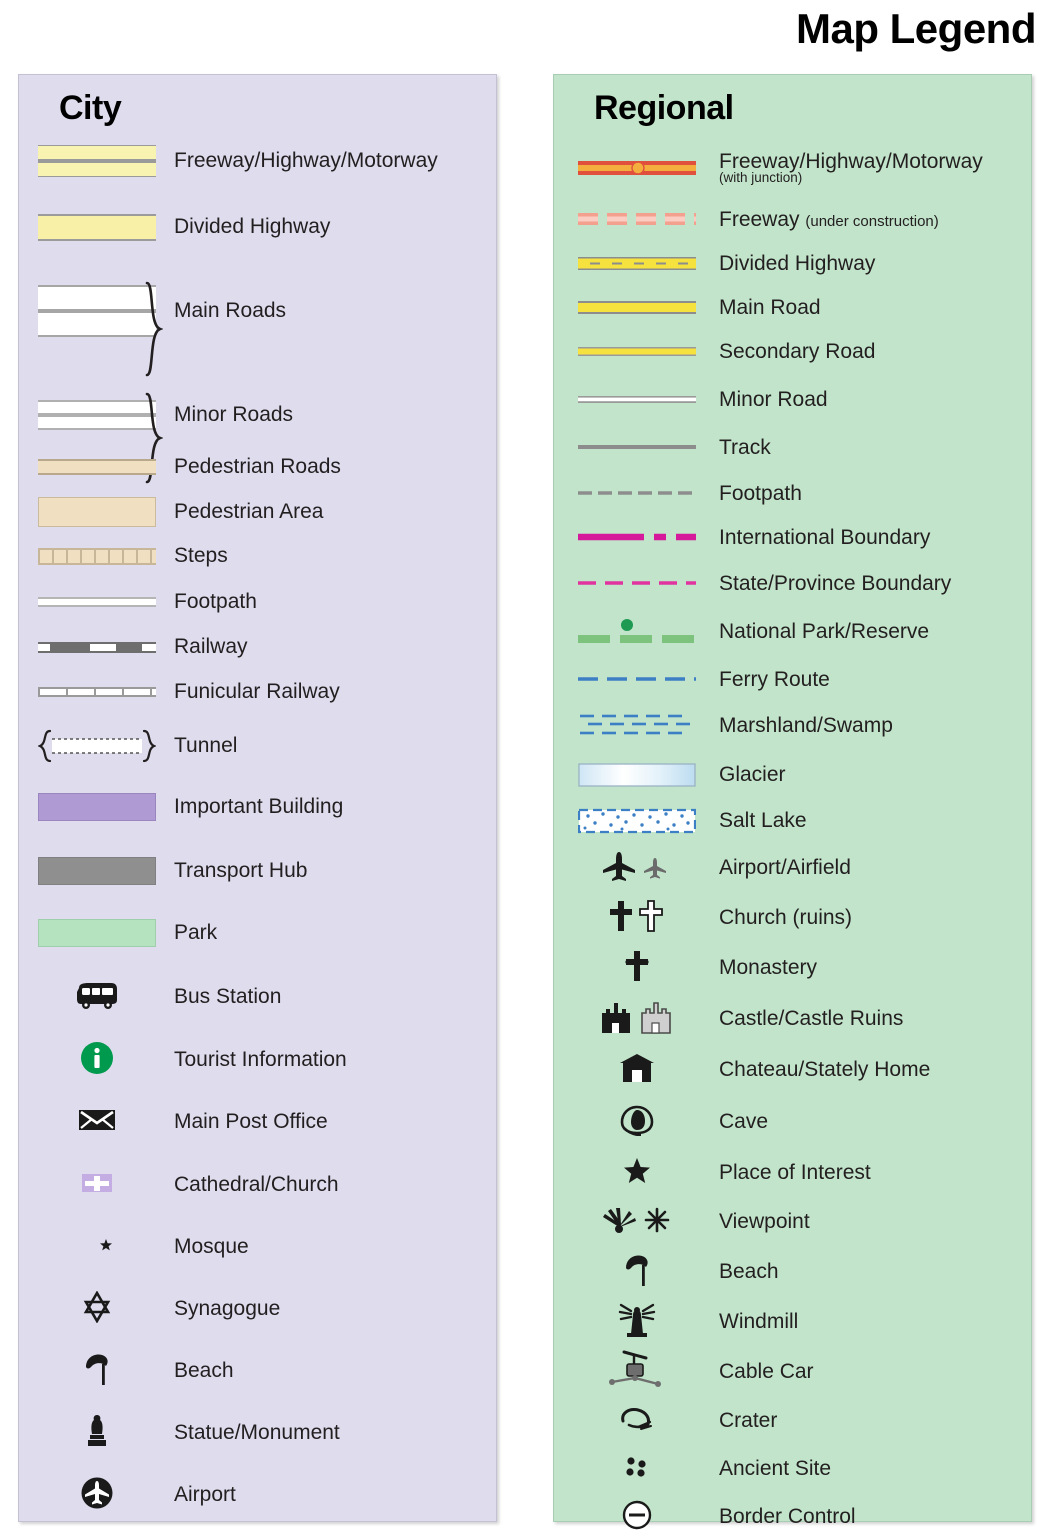 The width and height of the screenshot is (1050, 1533). What do you see at coordinates (257, 467) in the screenshot?
I see `legend-row-city-pedestrian-roads: Pedestrian Roads` at bounding box center [257, 467].